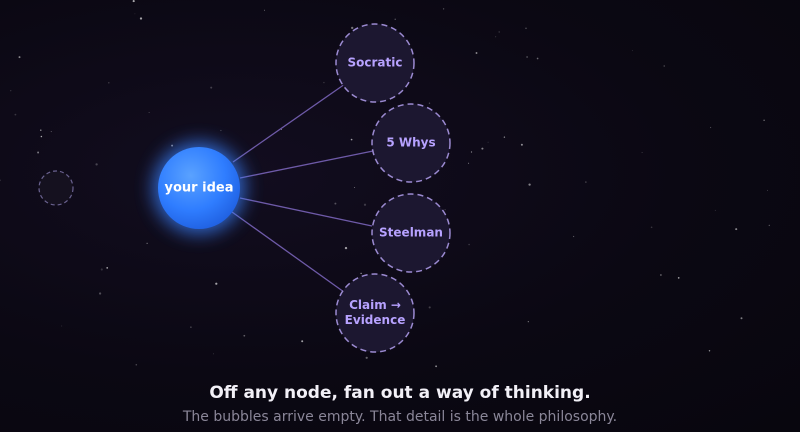 Image resolution: width=800 pixels, height=432 pixels. What do you see at coordinates (375, 62) in the screenshot?
I see `method-label-socratic: Socratic` at bounding box center [375, 62].